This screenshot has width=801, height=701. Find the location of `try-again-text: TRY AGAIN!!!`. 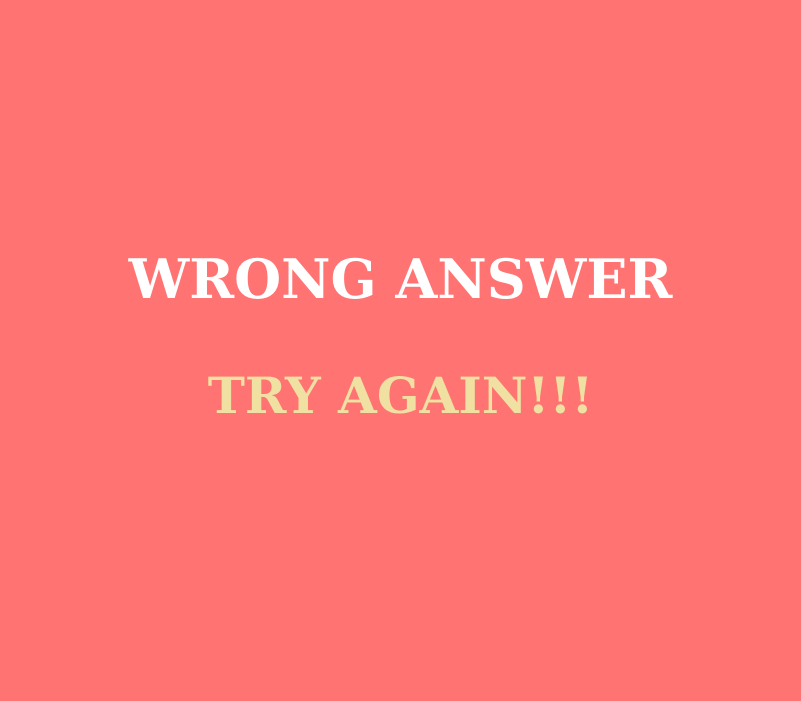

try-again-text: TRY AGAIN!!! is located at coordinates (400, 395).